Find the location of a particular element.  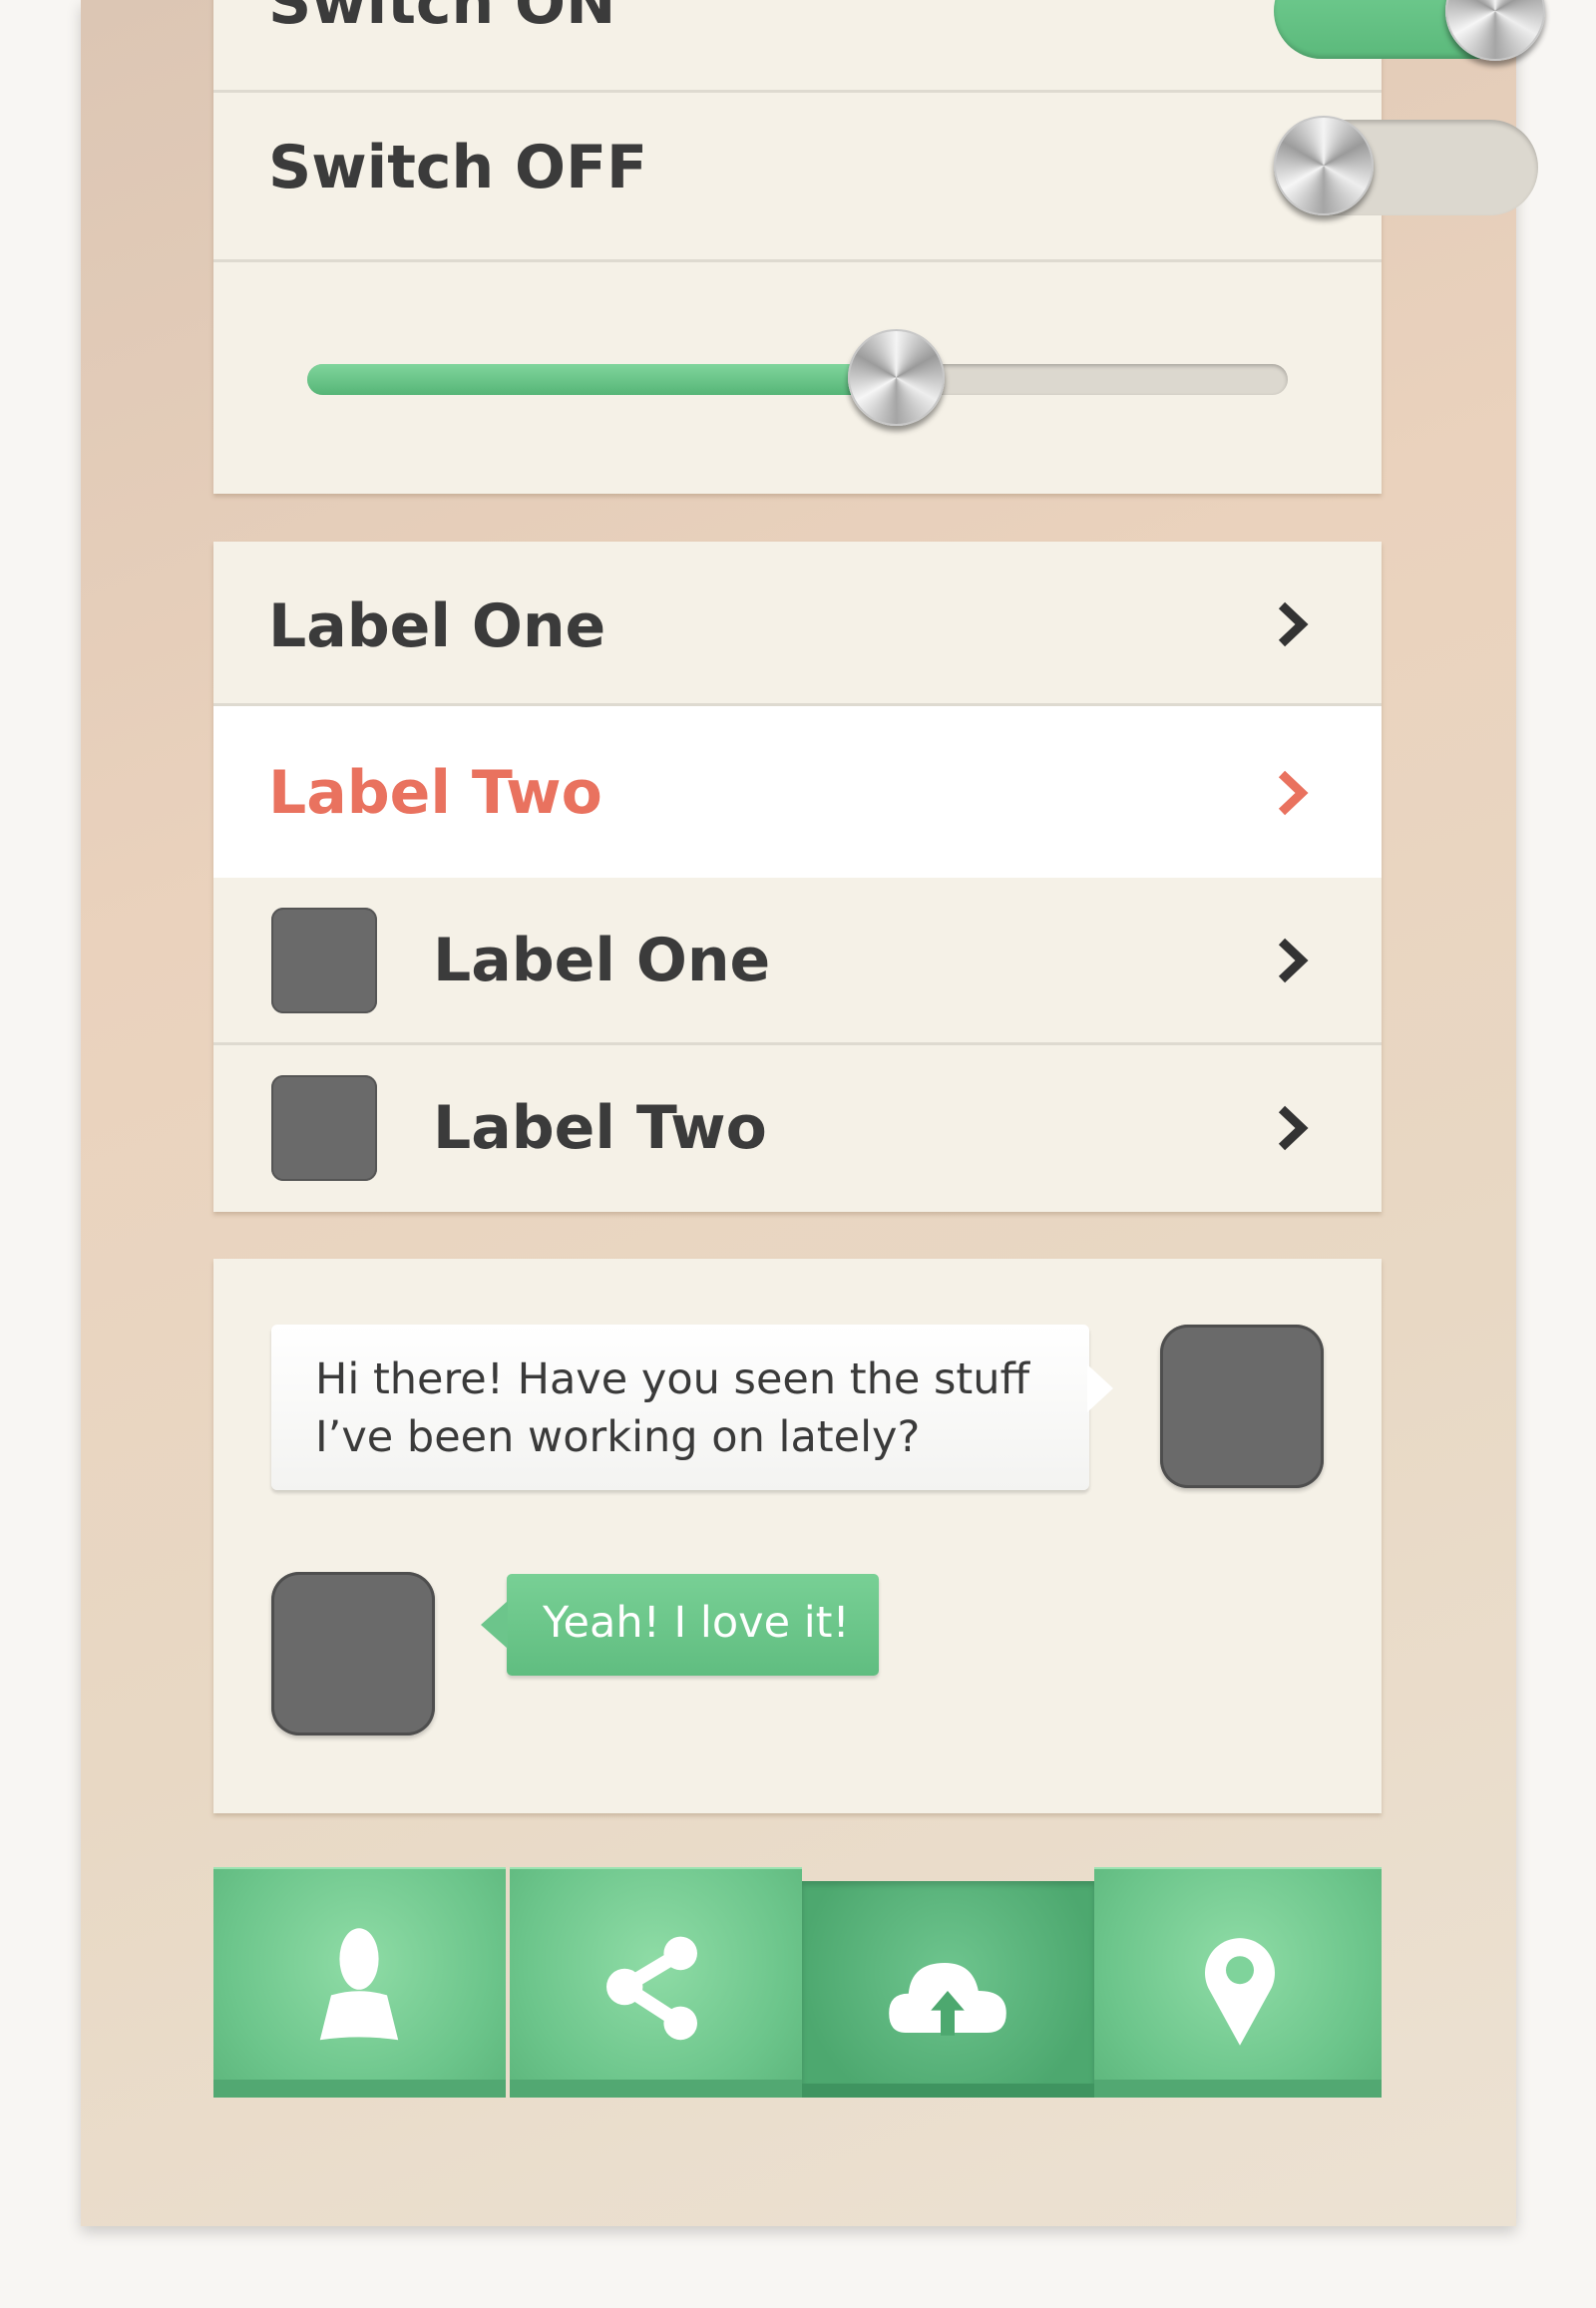

slider-knob is located at coordinates (896, 377).